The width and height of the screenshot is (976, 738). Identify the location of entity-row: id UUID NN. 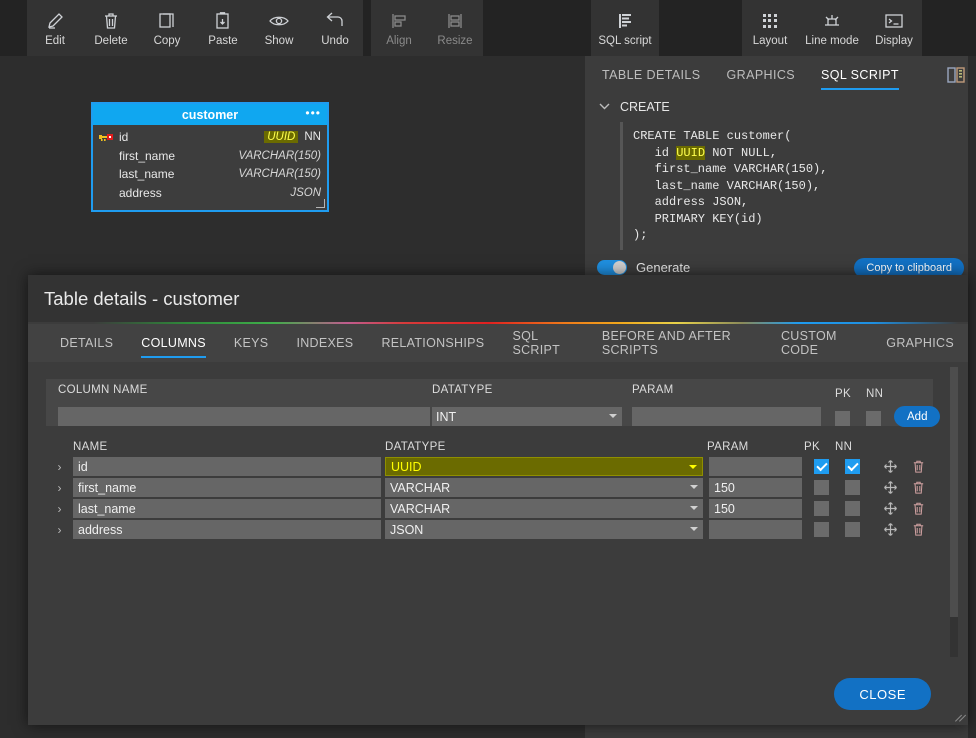
(210, 137).